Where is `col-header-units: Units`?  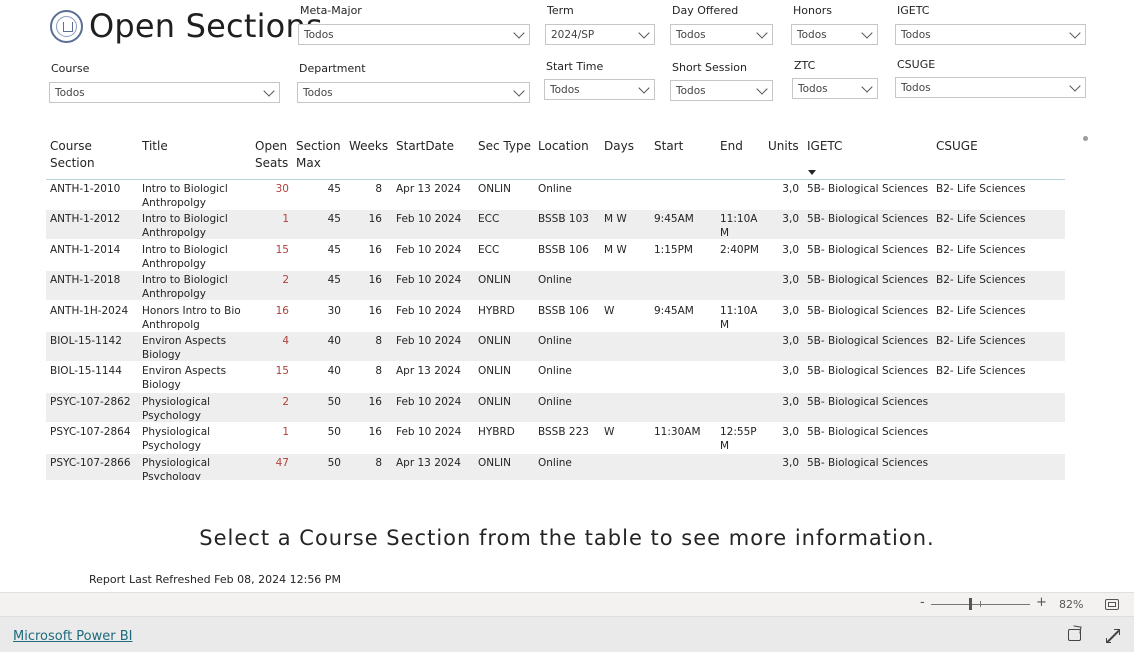 col-header-units: Units is located at coordinates (783, 146).